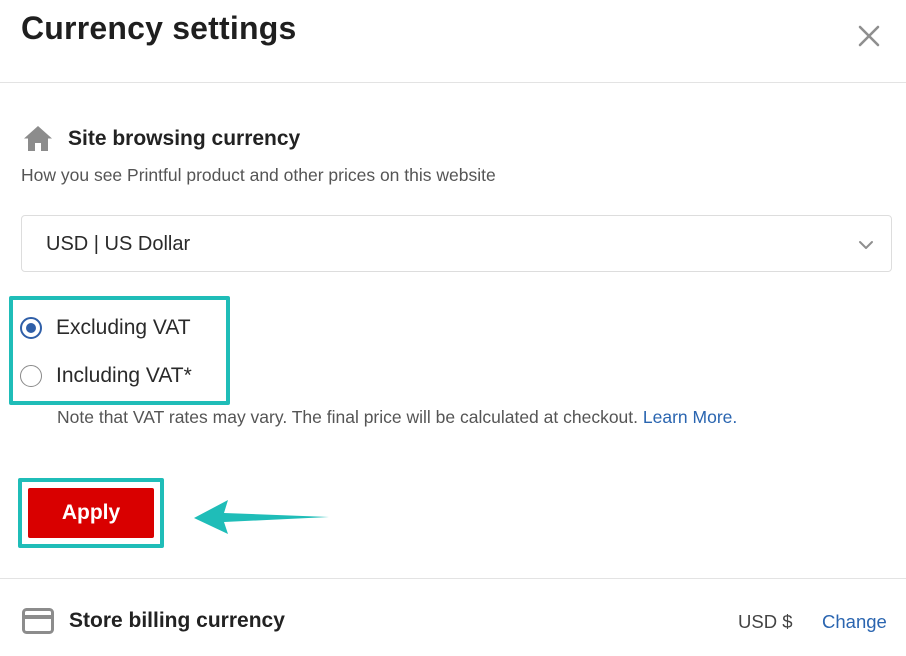 The height and width of the screenshot is (656, 906). What do you see at coordinates (458, 622) in the screenshot?
I see `store-billing-row: Store billing currency USD $ Change` at bounding box center [458, 622].